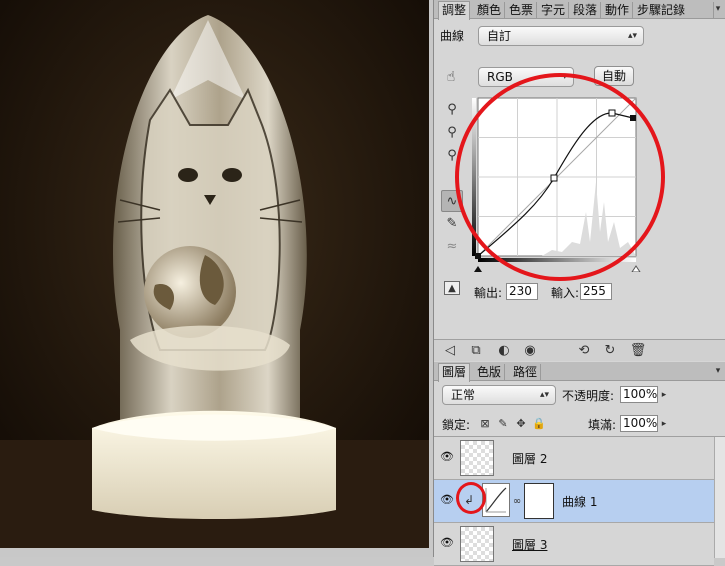 The width and height of the screenshot is (725, 566). What do you see at coordinates (517, 501) in the screenshot?
I see `link-icon: ∞` at bounding box center [517, 501].